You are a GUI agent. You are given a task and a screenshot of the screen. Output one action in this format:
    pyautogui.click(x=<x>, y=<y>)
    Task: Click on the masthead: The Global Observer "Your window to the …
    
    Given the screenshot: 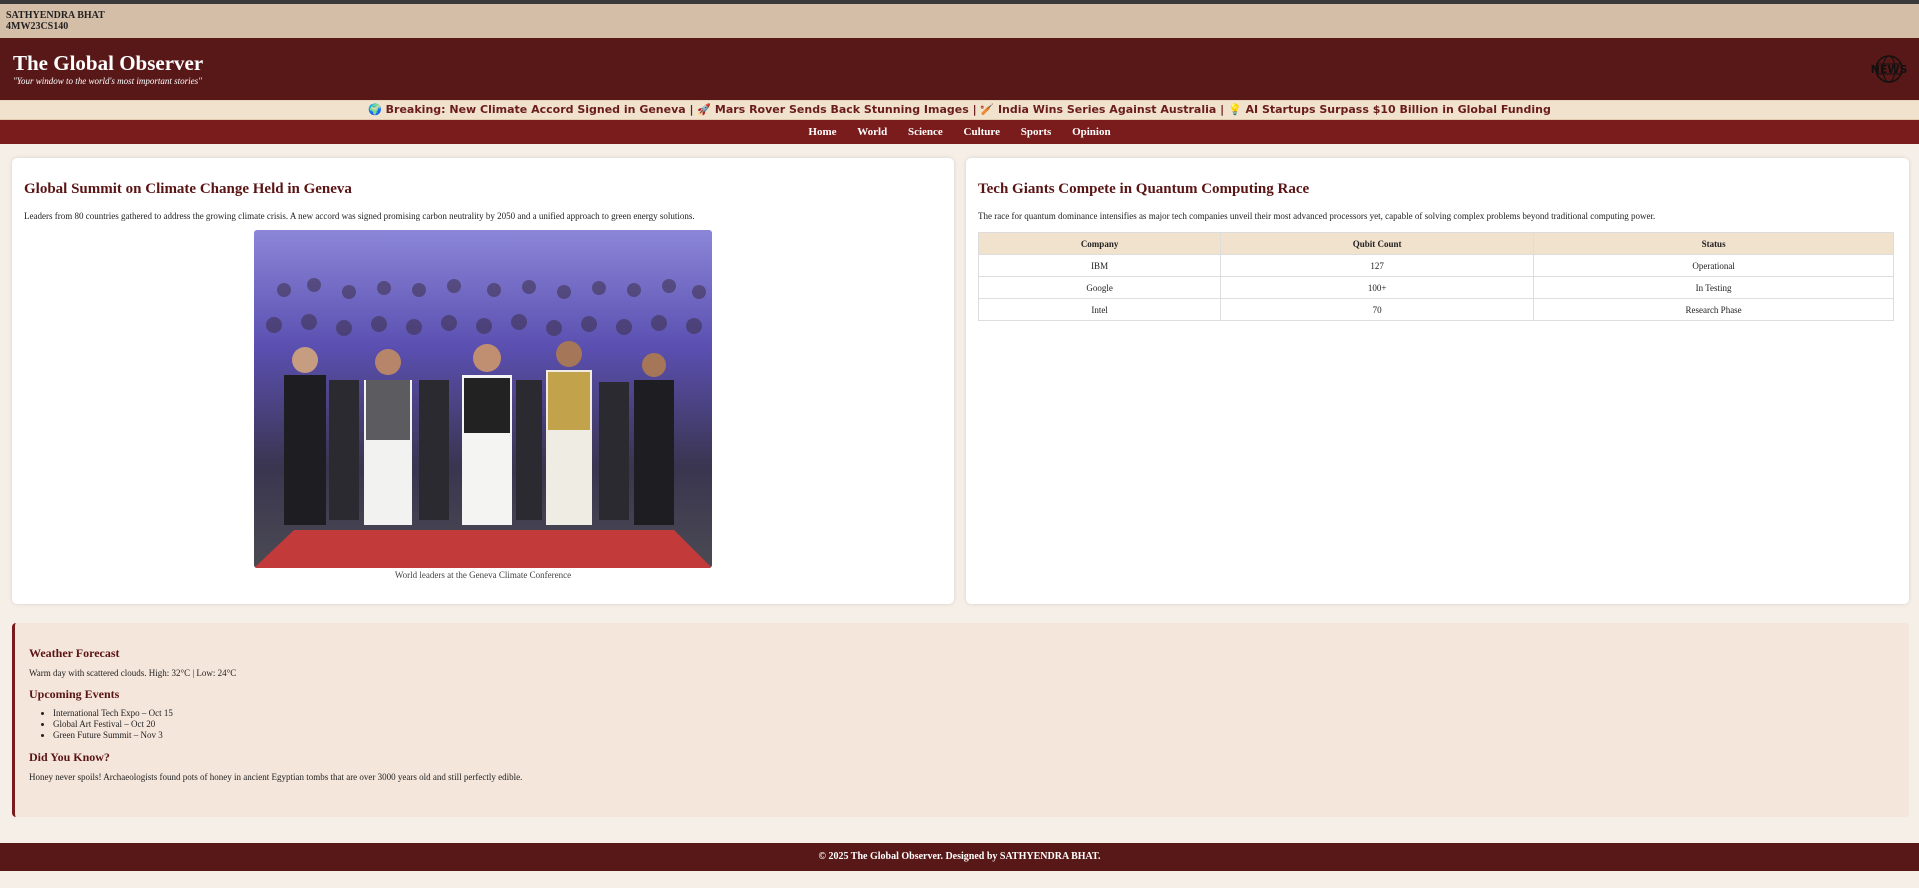 What is the action you would take?
    pyautogui.click(x=959, y=69)
    